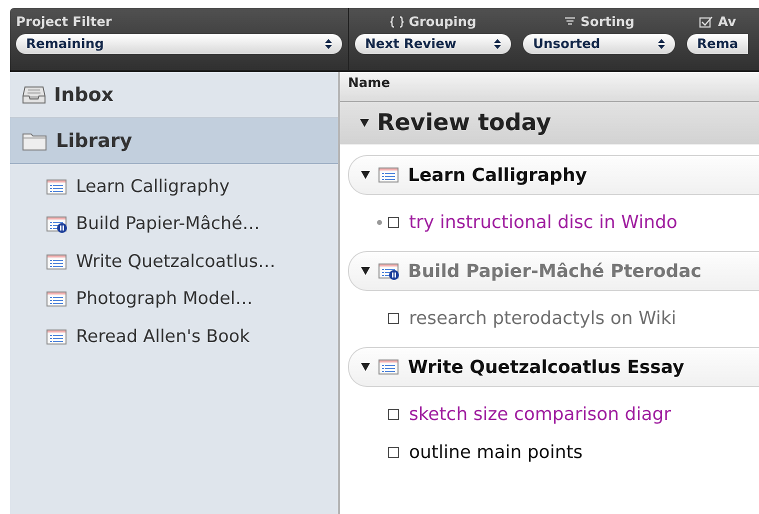 Image resolution: width=759 pixels, height=514 pixels. I want to click on project-item: Learn Calligraphy, so click(174, 187).